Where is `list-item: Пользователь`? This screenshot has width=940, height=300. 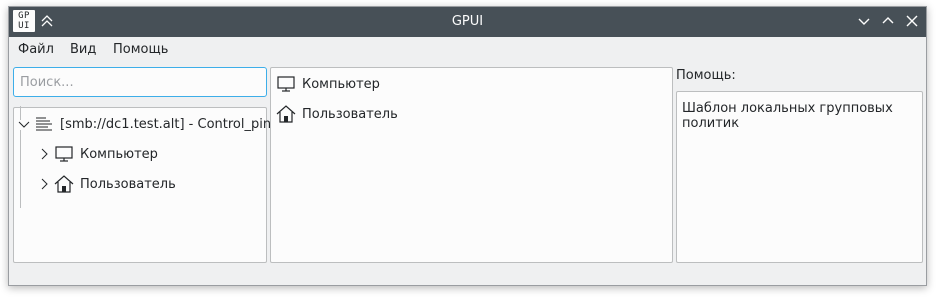 list-item: Пользователь is located at coordinates (337, 114).